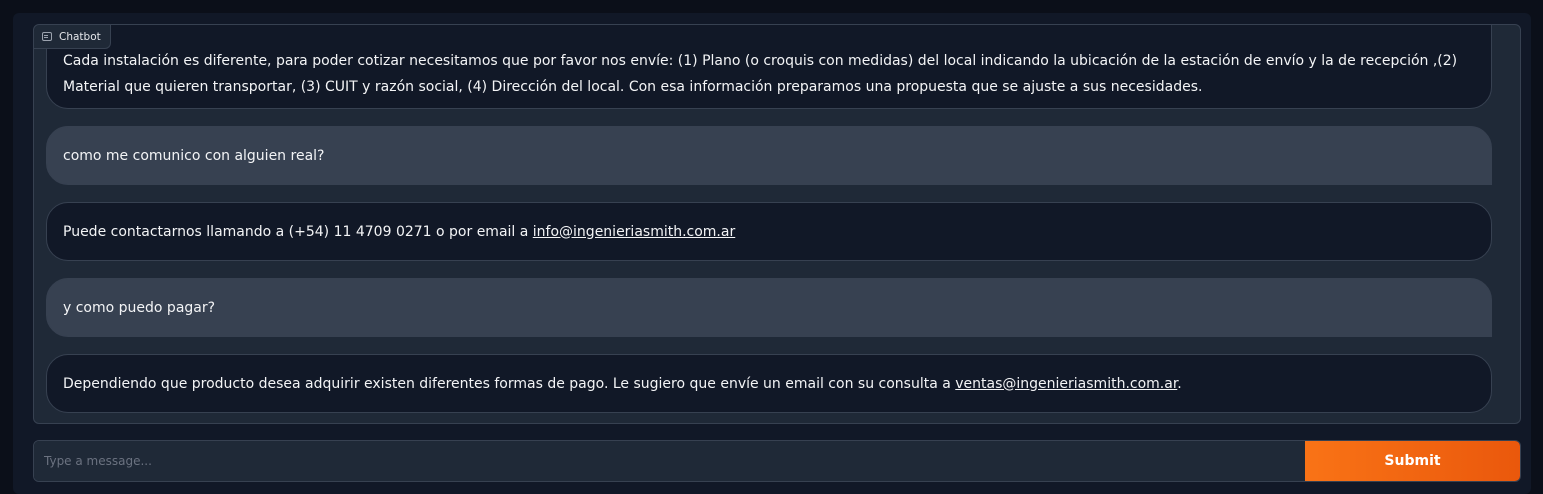  Describe the element at coordinates (194, 155) in the screenshot. I see `user-message-text: como me comunico con alguien real?` at that location.